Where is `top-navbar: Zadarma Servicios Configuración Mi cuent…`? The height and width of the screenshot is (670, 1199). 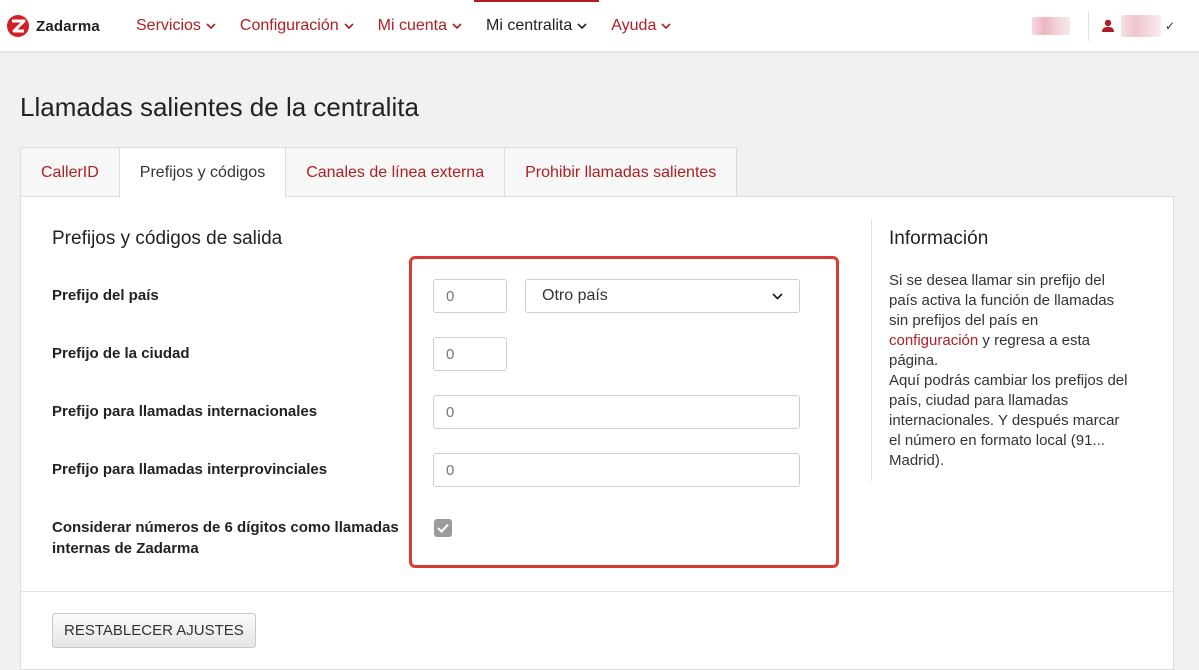 top-navbar: Zadarma Servicios Configuración Mi cuent… is located at coordinates (599, 26).